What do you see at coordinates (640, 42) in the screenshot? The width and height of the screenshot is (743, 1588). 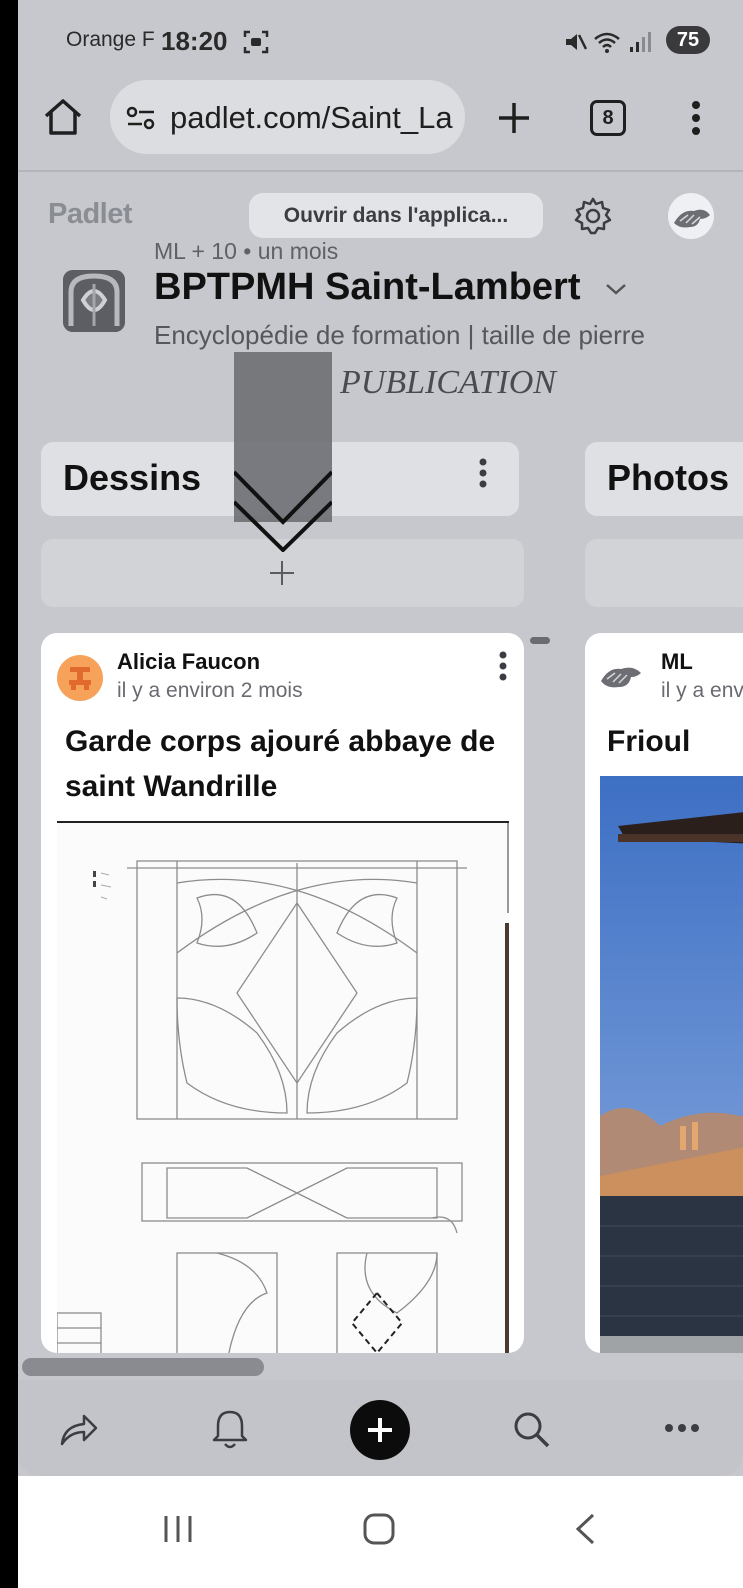 I see `signal-icon` at bounding box center [640, 42].